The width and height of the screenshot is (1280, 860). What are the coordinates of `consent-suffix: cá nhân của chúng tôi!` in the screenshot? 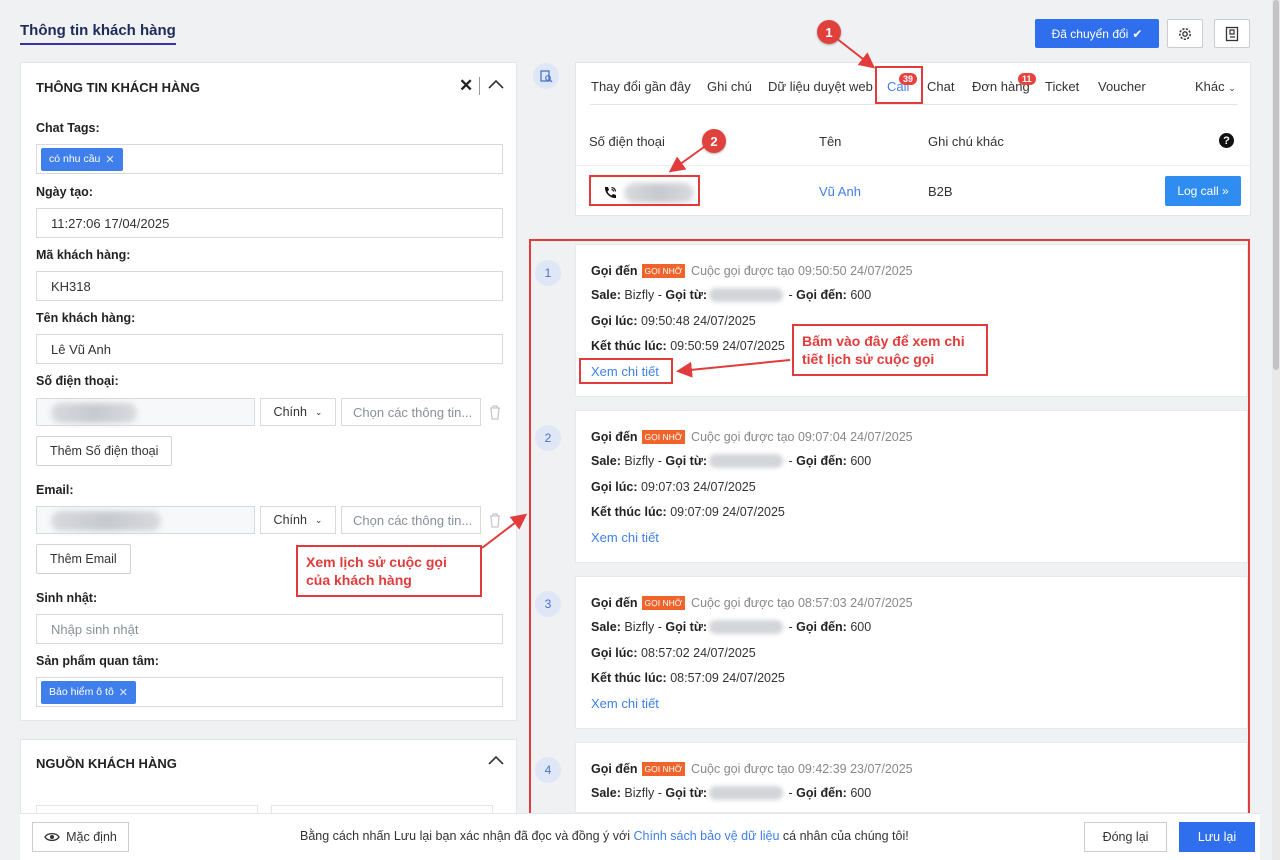 It's located at (844, 836).